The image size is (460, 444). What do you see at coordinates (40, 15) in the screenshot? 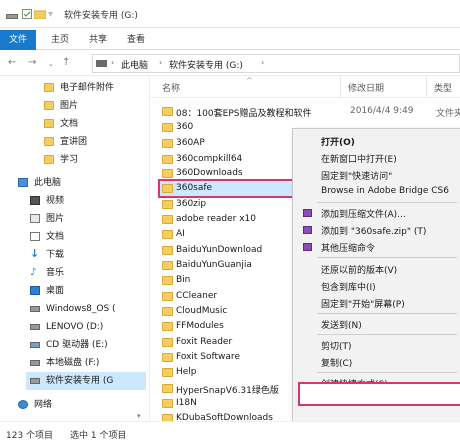
I see `new-folder-icon` at bounding box center [40, 15].